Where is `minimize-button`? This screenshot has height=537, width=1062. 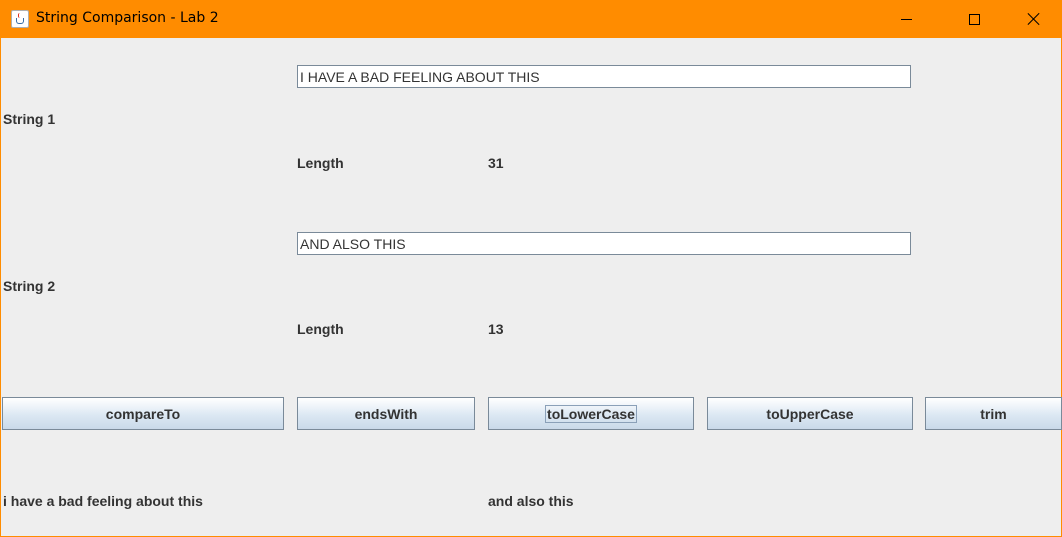
minimize-button is located at coordinates (906, 19).